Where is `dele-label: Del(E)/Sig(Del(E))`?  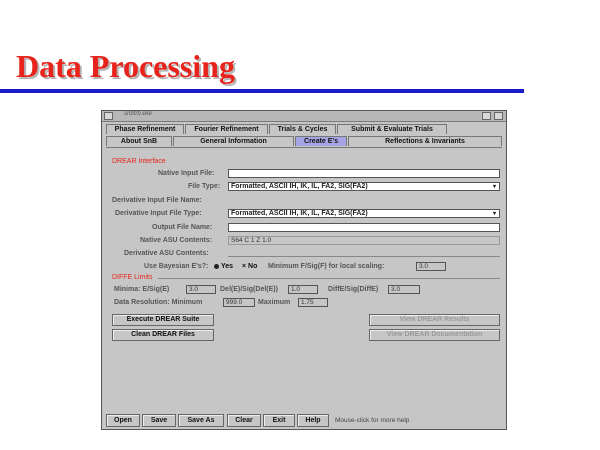 dele-label: Del(E)/Sig(Del(E)) is located at coordinates (249, 289).